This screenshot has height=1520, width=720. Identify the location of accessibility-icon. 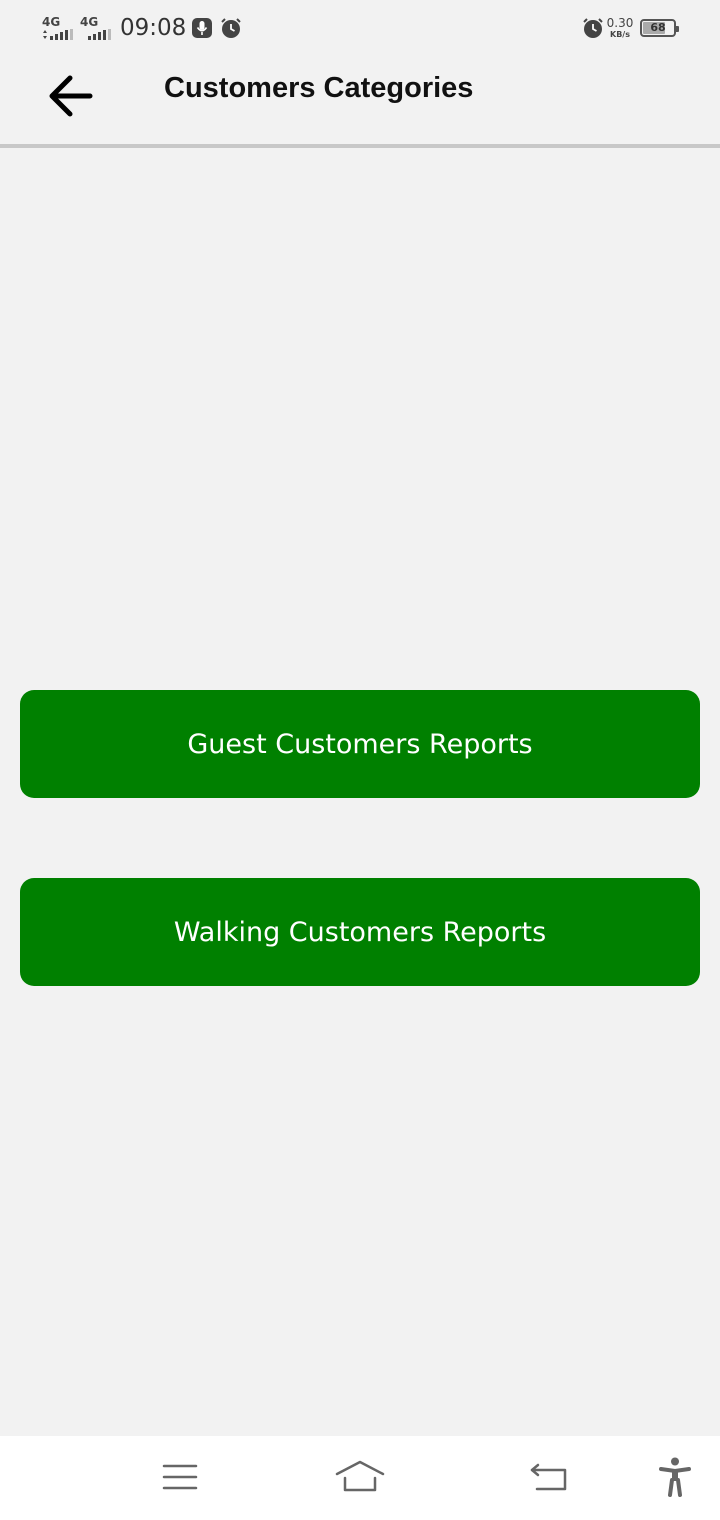
(675, 1477).